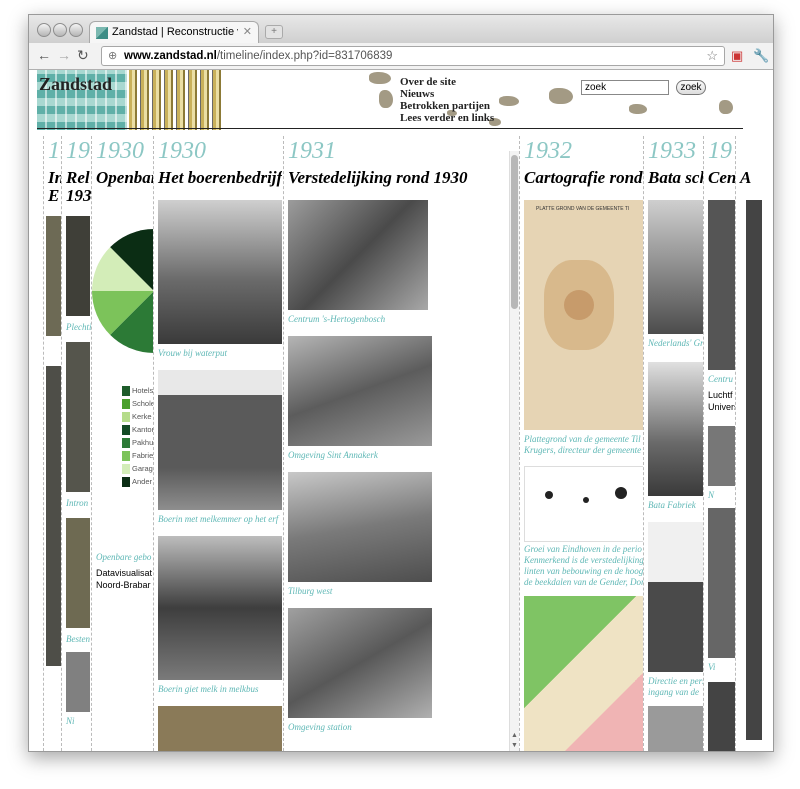  I want to click on globe-icon: ⊕, so click(113, 56).